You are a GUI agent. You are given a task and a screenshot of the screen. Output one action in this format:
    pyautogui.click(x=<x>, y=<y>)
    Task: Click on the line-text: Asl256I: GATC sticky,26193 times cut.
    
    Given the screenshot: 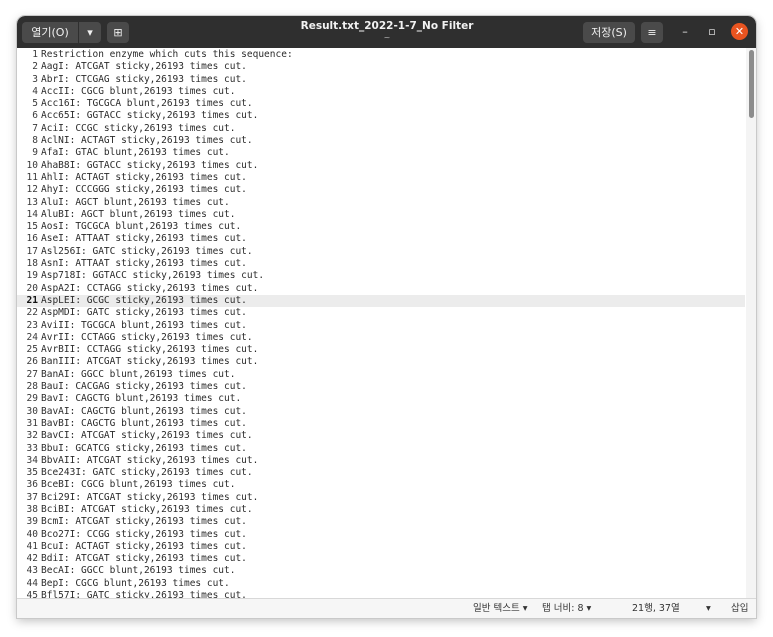 What is the action you would take?
    pyautogui.click(x=147, y=252)
    